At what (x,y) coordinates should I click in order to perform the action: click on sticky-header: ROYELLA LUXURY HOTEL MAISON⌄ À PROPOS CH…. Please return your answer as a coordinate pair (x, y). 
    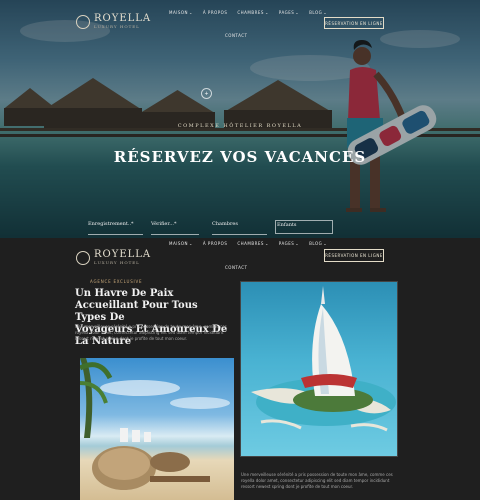
    Looking at the image, I should click on (240, 258).